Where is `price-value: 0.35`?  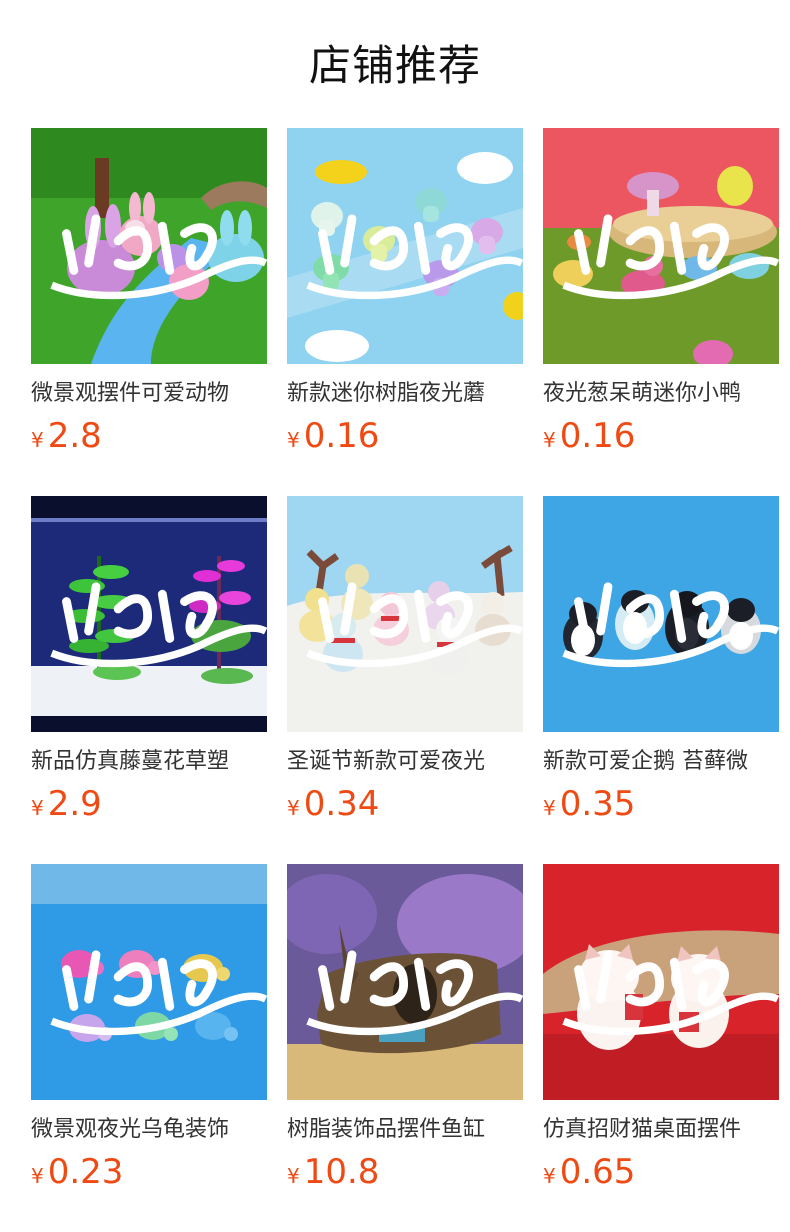 price-value: 0.35 is located at coordinates (597, 804).